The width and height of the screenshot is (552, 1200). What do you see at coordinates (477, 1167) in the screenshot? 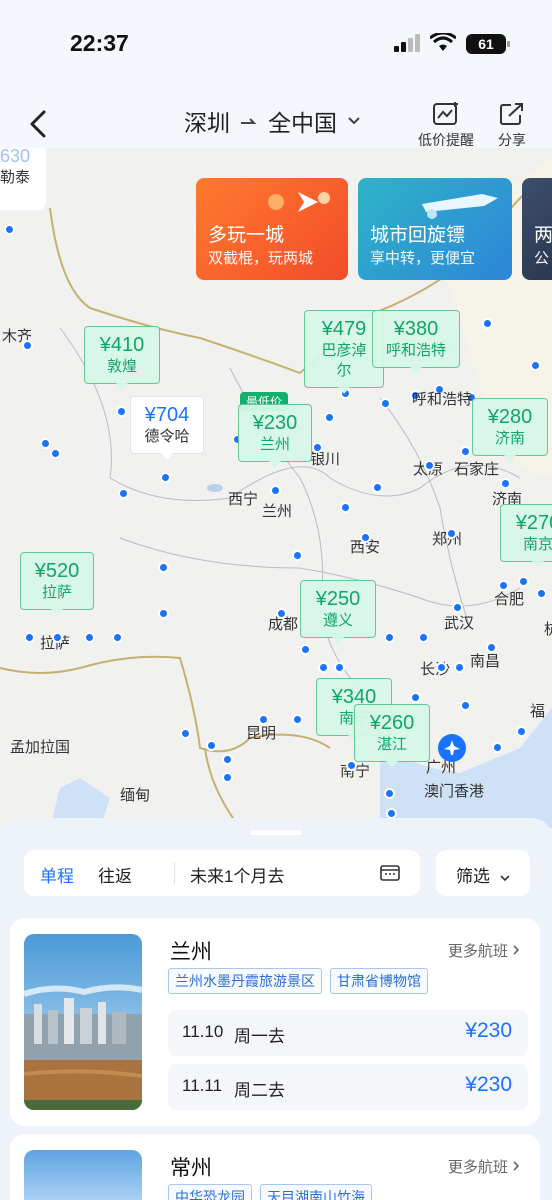
I see `more-flights-label: 更多航班` at bounding box center [477, 1167].